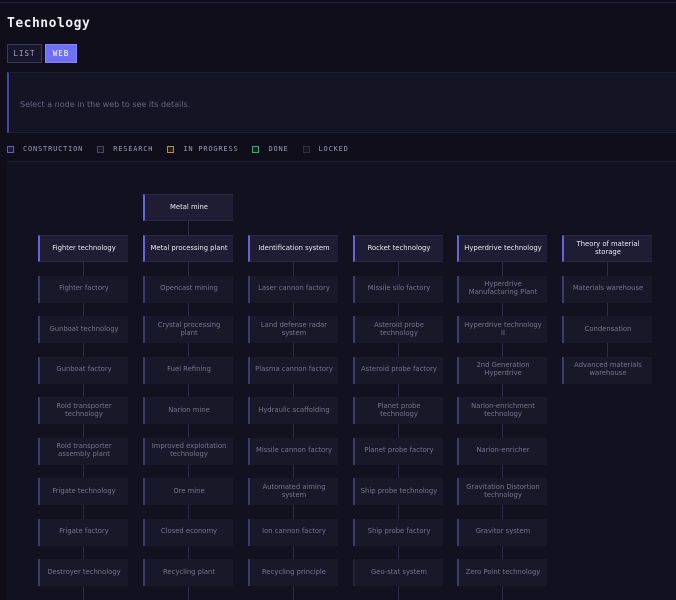 The width and height of the screenshot is (676, 600). Describe the element at coordinates (188, 207) in the screenshot. I see `node-metal-mine: Metal mine` at that location.